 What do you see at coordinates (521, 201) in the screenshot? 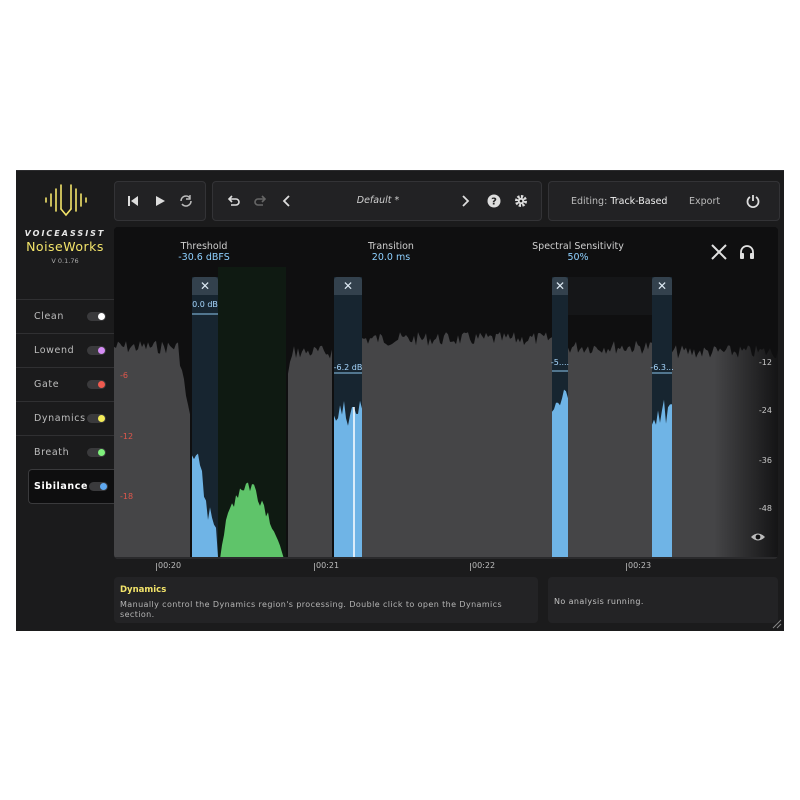
I see `settings-gear-icon` at bounding box center [521, 201].